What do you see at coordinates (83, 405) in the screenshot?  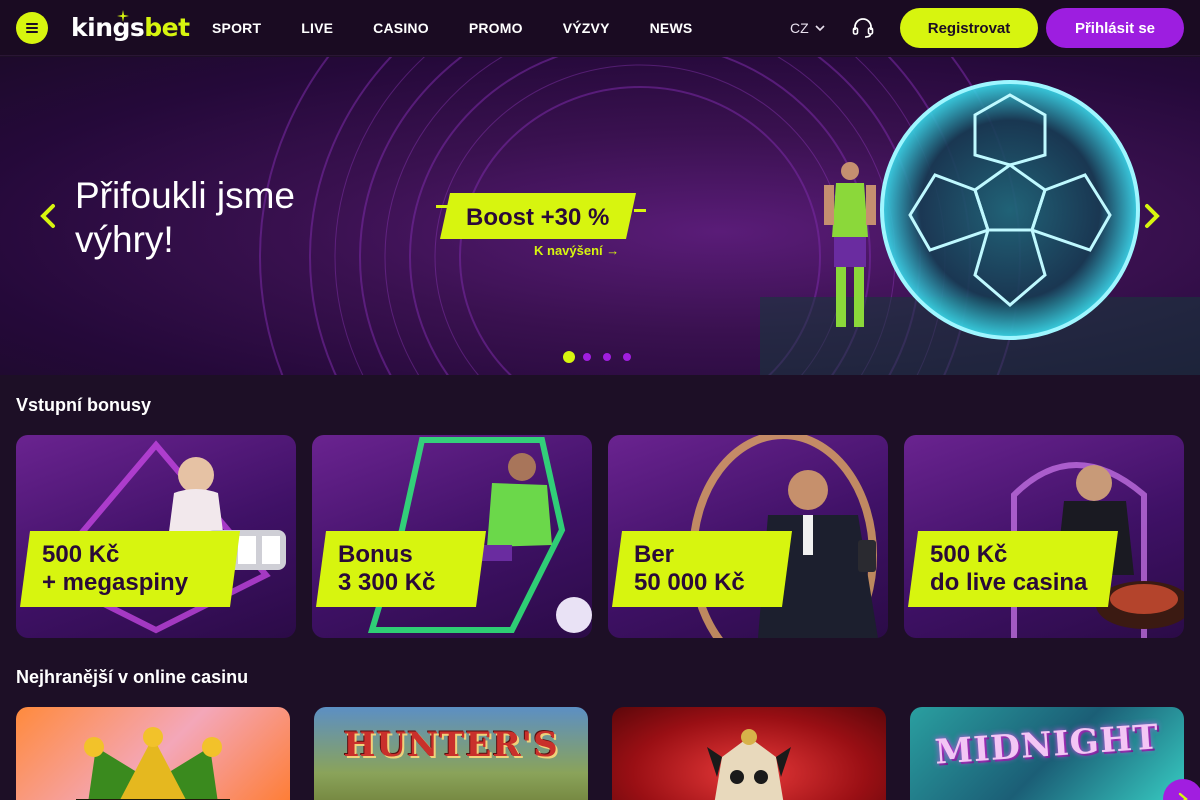 I see `bonuses-section-title: Vstupní bonusy` at bounding box center [83, 405].